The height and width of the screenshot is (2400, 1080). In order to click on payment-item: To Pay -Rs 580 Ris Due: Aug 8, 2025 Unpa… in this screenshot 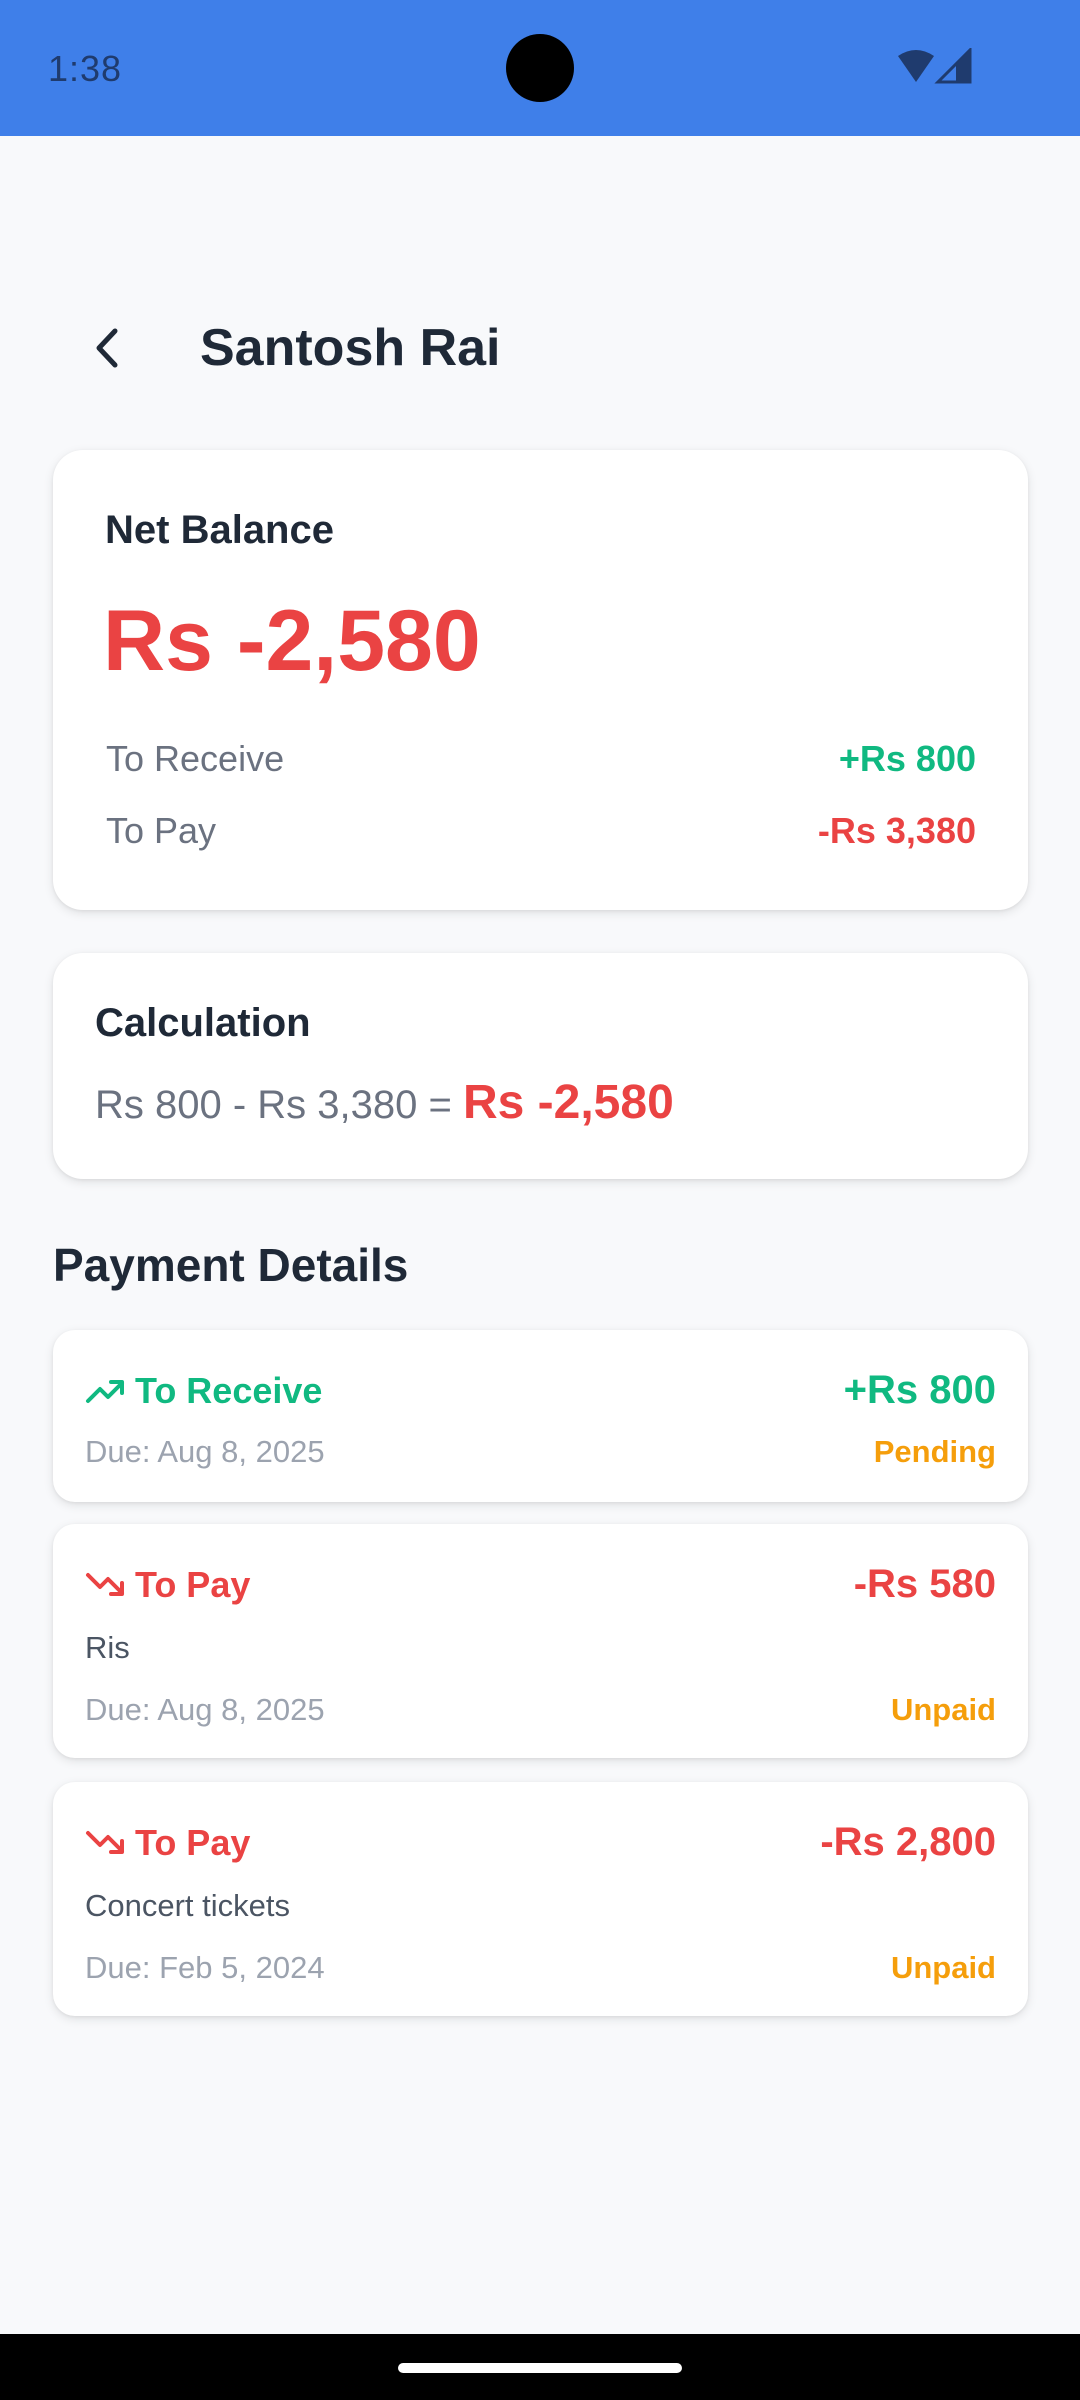, I will do `click(540, 1641)`.